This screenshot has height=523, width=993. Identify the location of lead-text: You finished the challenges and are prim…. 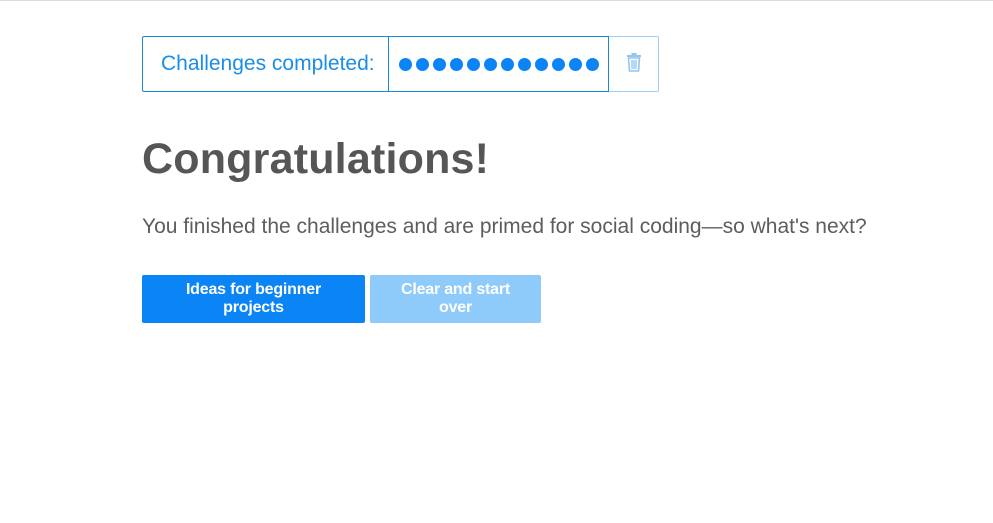
(504, 227).